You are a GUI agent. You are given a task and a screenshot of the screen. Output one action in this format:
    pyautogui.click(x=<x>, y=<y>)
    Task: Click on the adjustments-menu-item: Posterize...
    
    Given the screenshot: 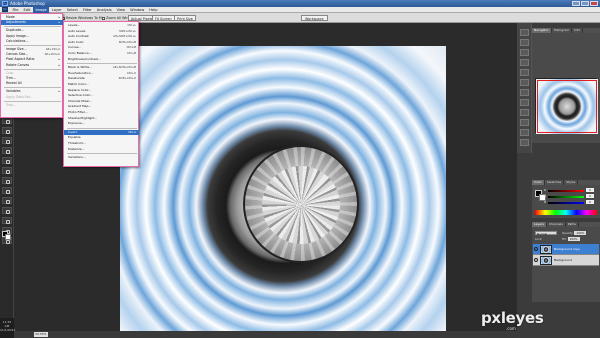 What is the action you would take?
    pyautogui.click(x=101, y=149)
    